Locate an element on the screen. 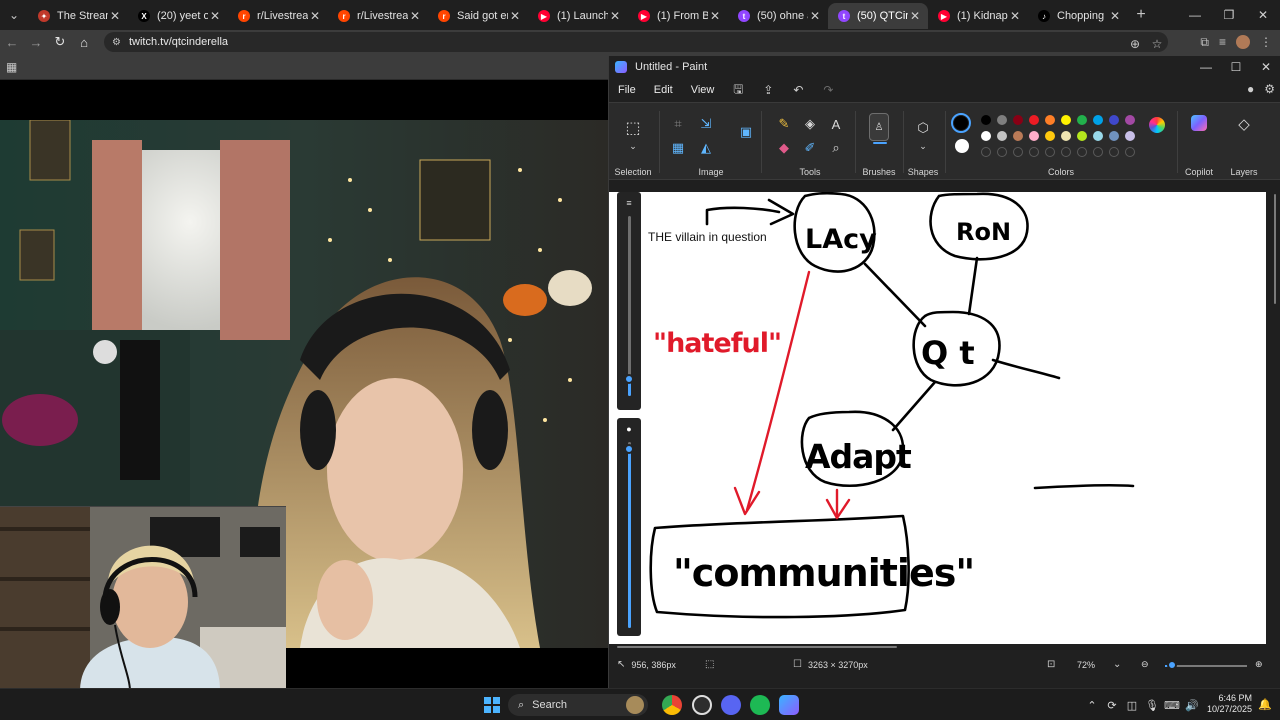  maximize-icon: ❐ is located at coordinates (1229, 15).